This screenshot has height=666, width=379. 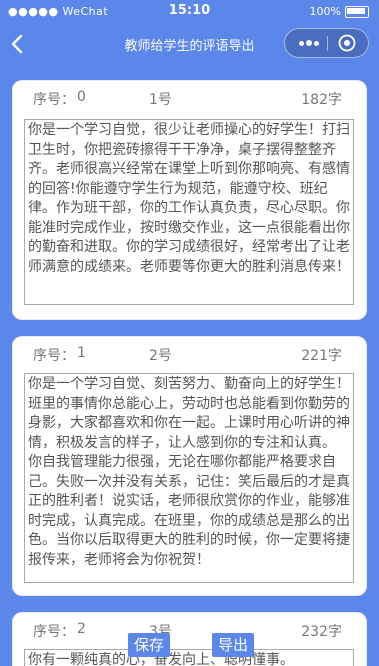 I want to click on close-button, so click(x=347, y=43).